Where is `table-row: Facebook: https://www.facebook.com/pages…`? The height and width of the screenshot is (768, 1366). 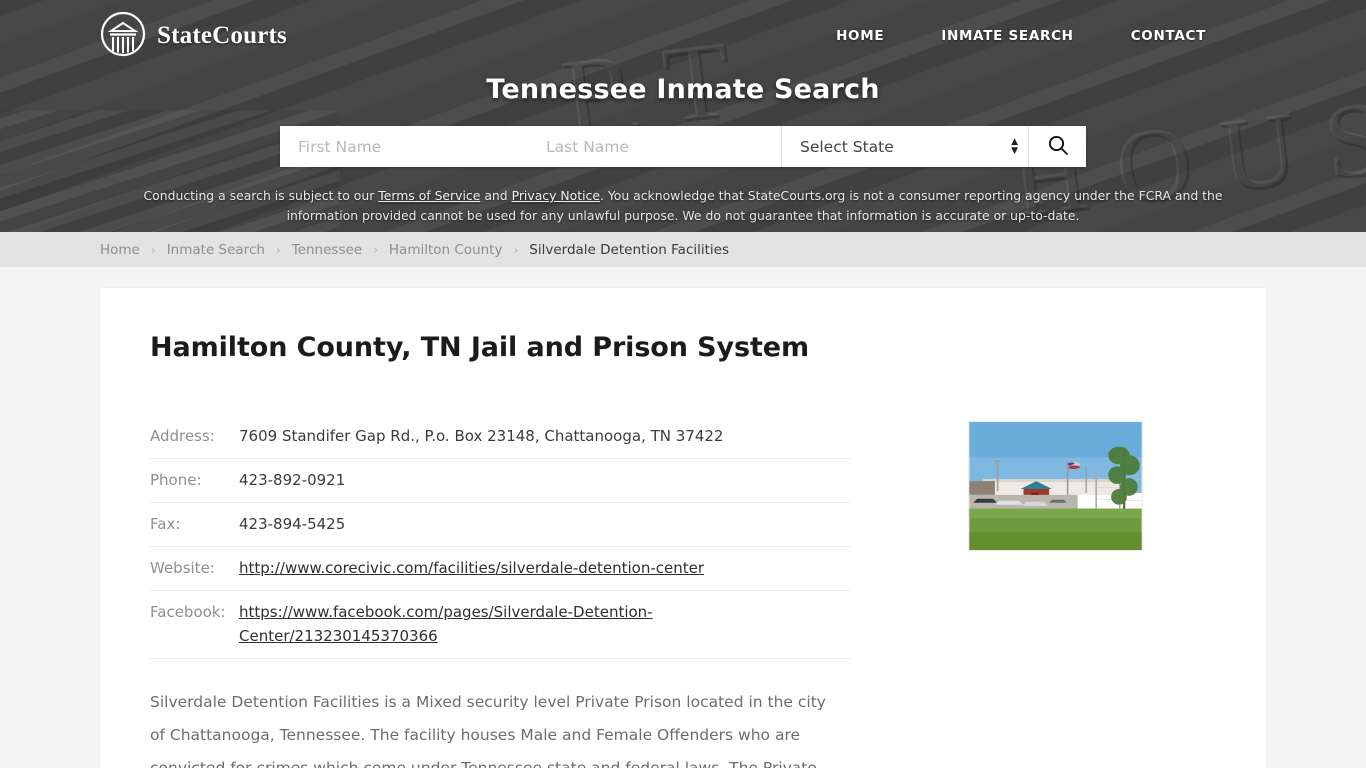
table-row: Facebook: https://www.facebook.com/pages… is located at coordinates (500, 625).